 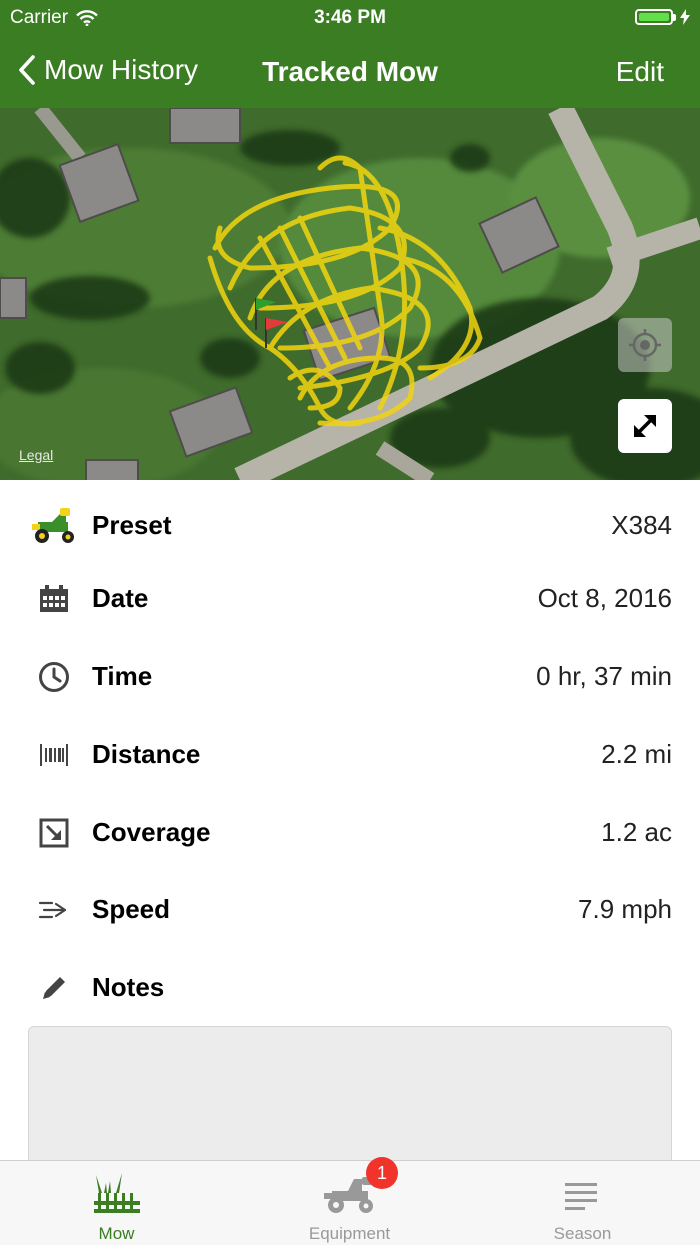 I want to click on tab-equipment: Equipment, so click(x=349, y=1203).